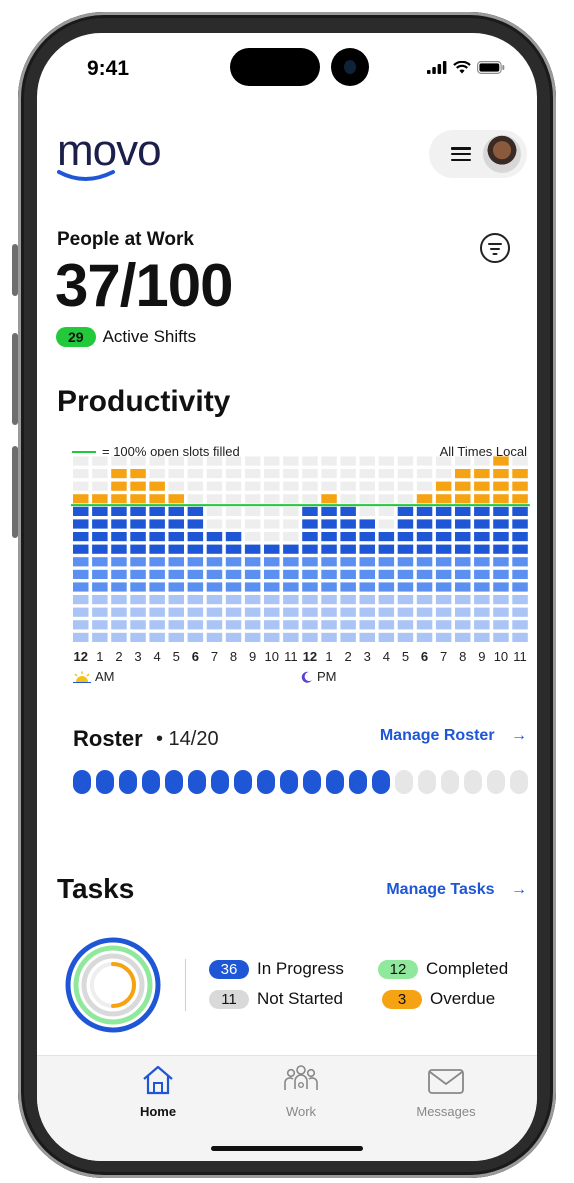 The height and width of the screenshot is (1183, 574). Describe the element at coordinates (229, 969) in the screenshot. I see `in-progress-badge: 36` at that location.